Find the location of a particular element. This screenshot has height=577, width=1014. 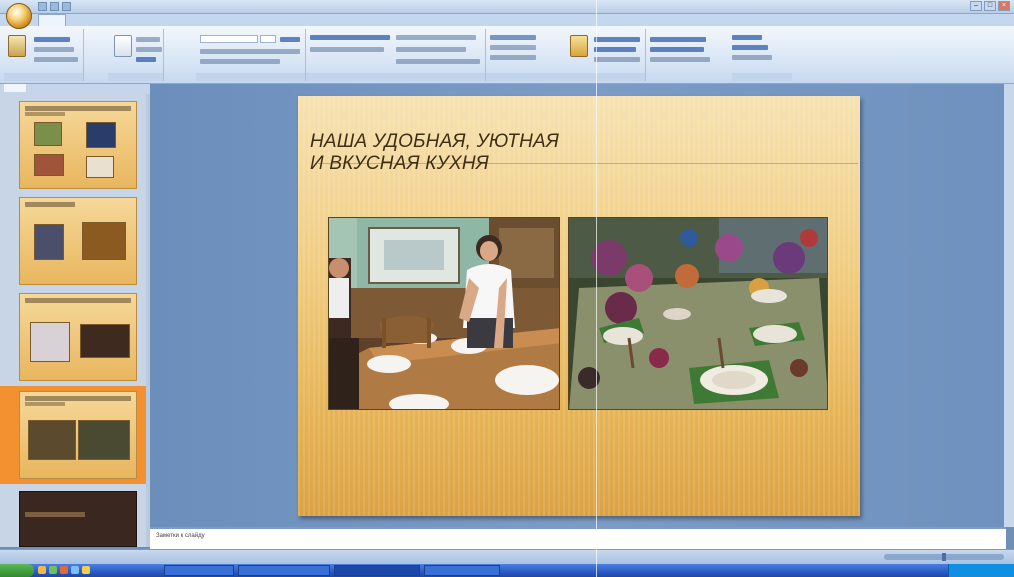

save-icon is located at coordinates (42, 6).